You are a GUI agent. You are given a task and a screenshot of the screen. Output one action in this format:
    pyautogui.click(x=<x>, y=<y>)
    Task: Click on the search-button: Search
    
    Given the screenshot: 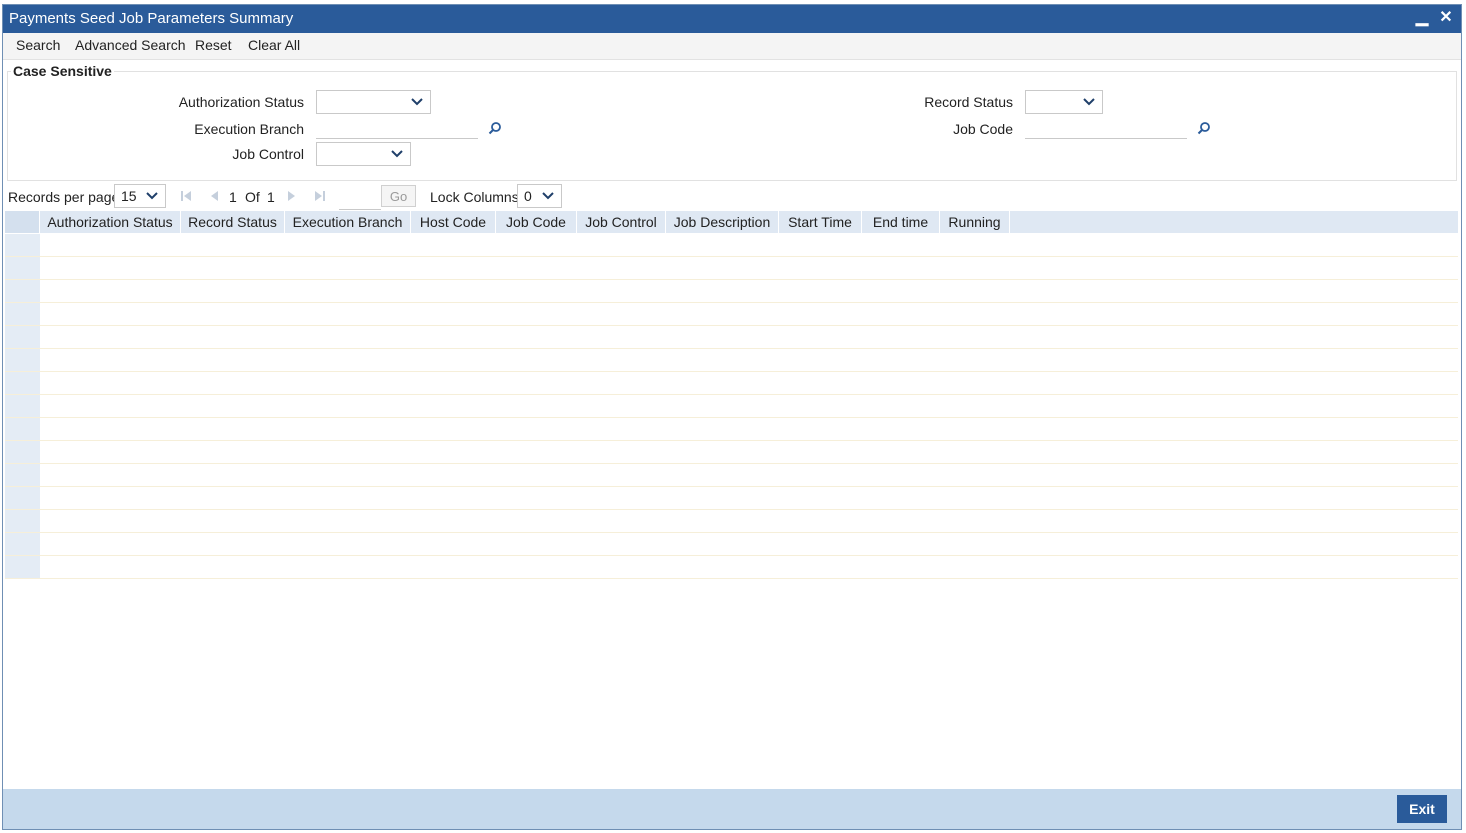 What is the action you would take?
    pyautogui.click(x=38, y=45)
    